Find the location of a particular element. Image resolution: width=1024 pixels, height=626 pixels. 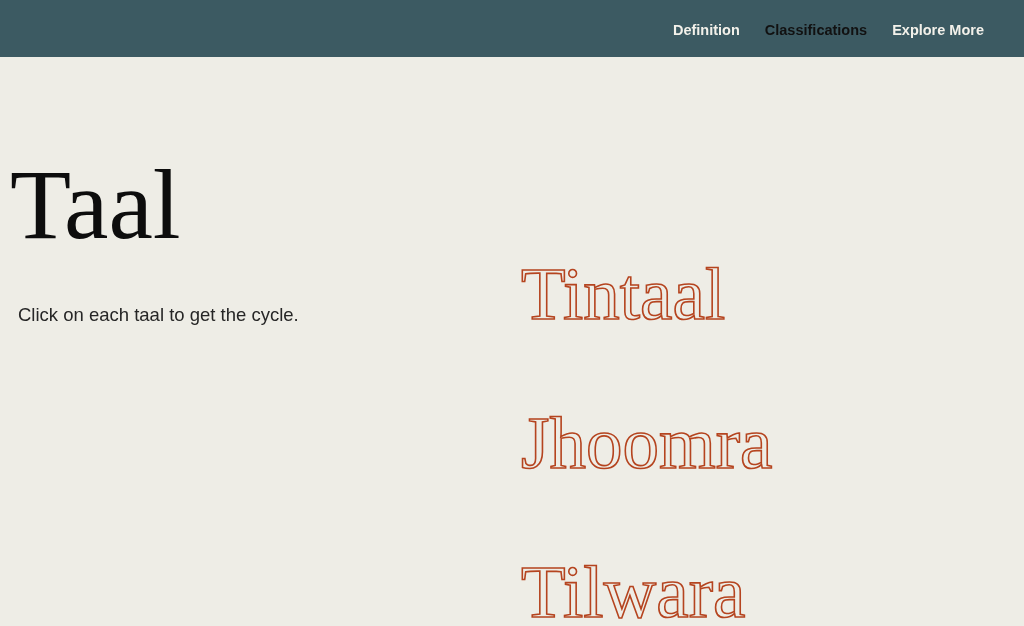

nav-link: Explore More is located at coordinates (938, 28).